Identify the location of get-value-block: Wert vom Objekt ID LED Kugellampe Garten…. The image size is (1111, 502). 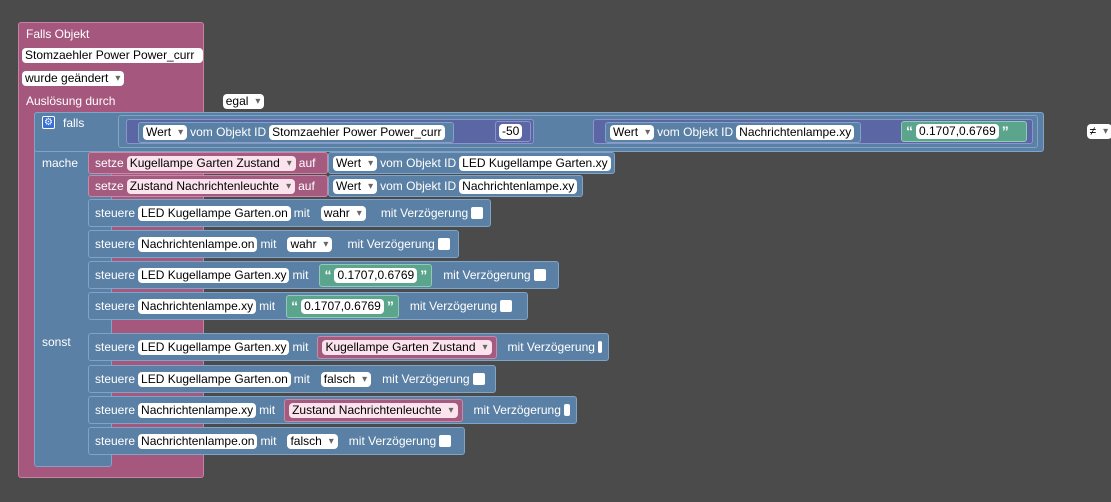
(471, 163).